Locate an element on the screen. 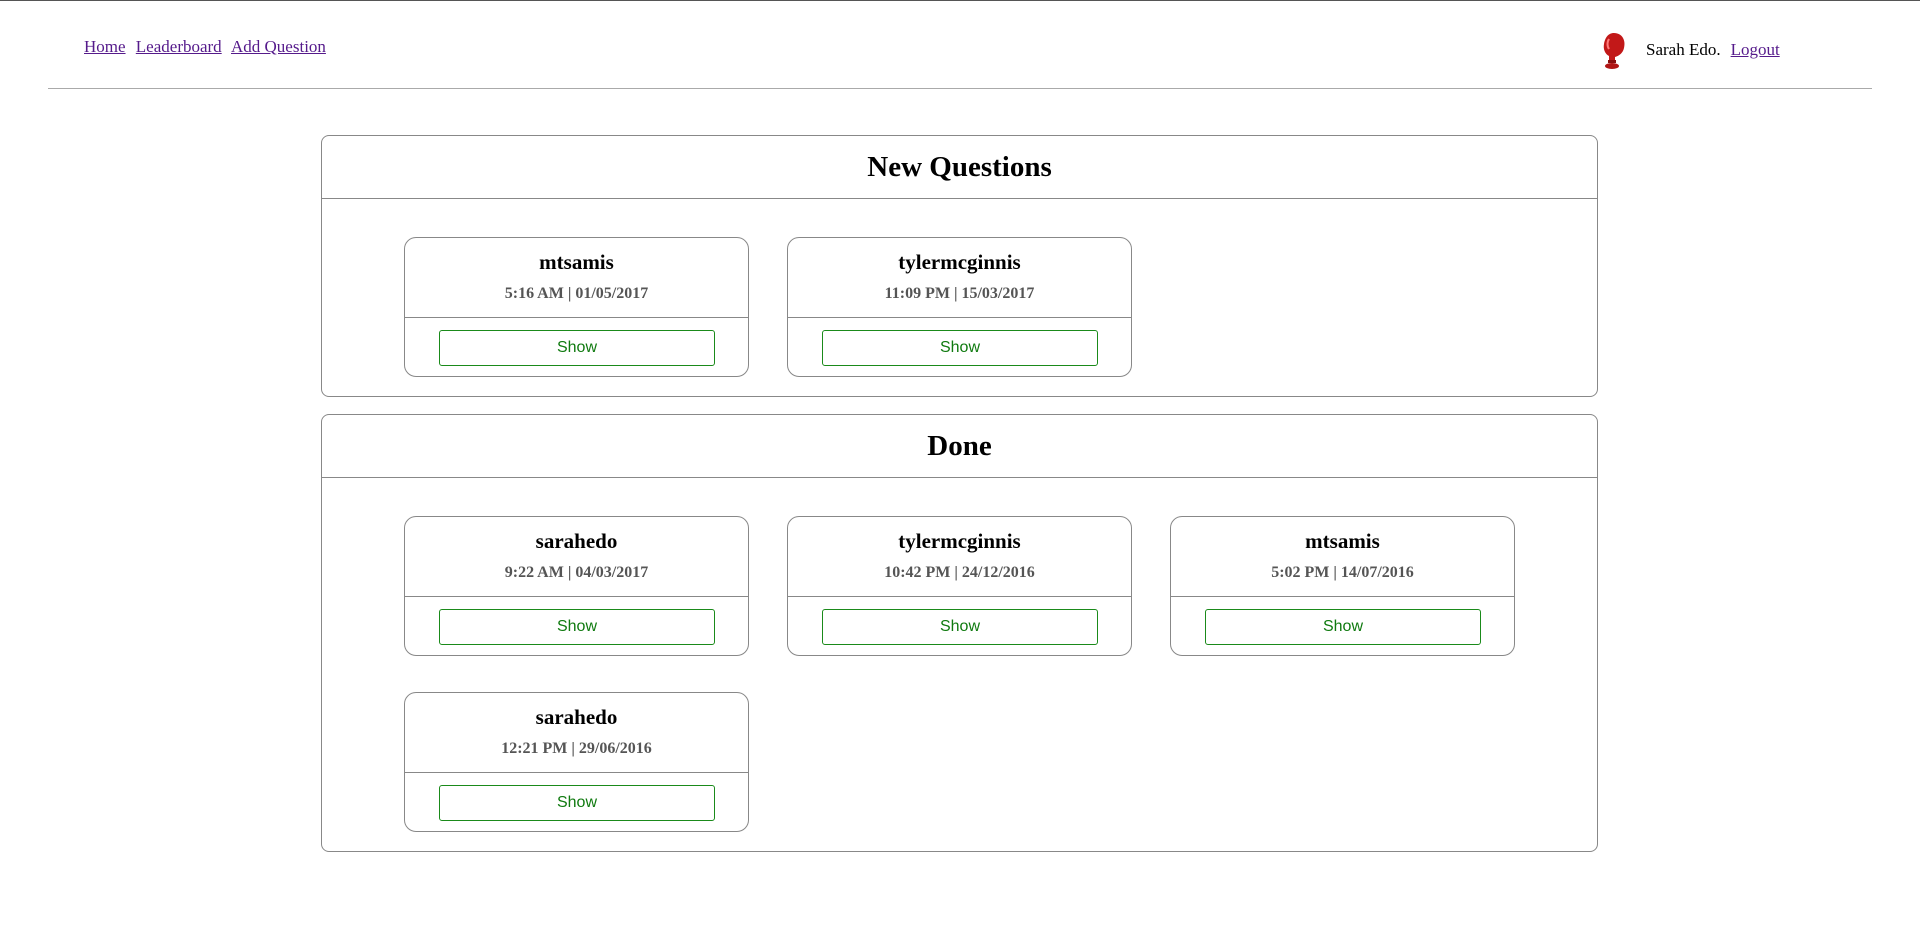 Image resolution: width=1920 pixels, height=945 pixels. user-area: Sarah Edo. Logout is located at coordinates (1690, 50).